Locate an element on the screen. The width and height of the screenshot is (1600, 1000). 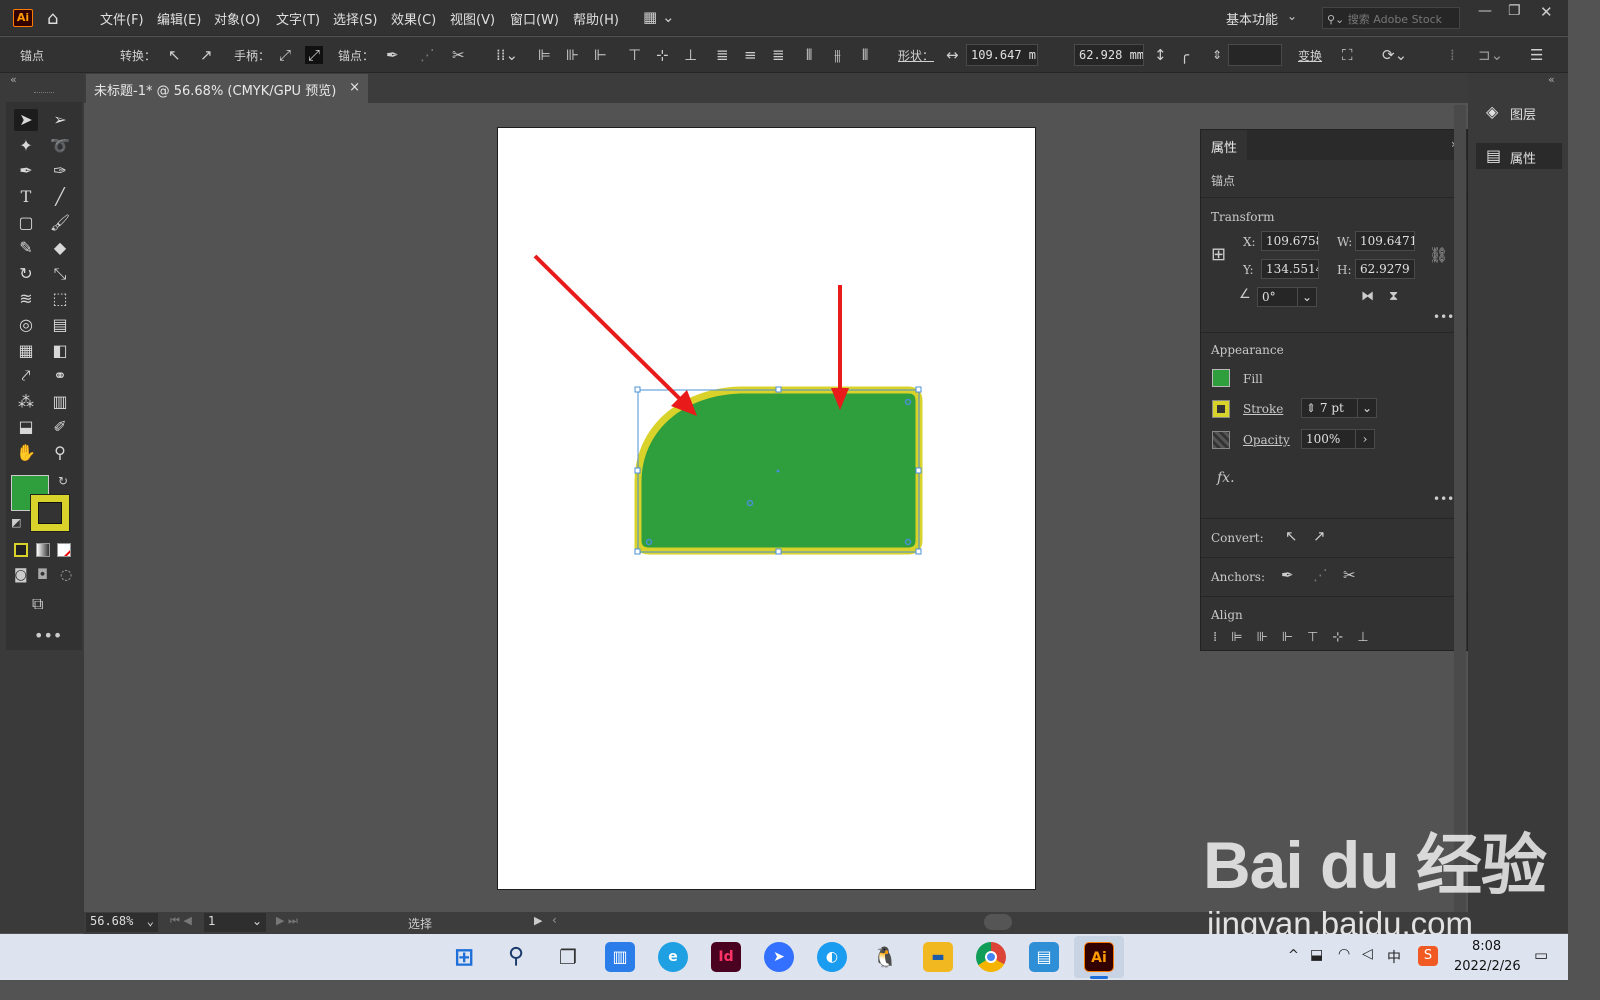
rotate-field: 0° is located at coordinates (1278, 297).